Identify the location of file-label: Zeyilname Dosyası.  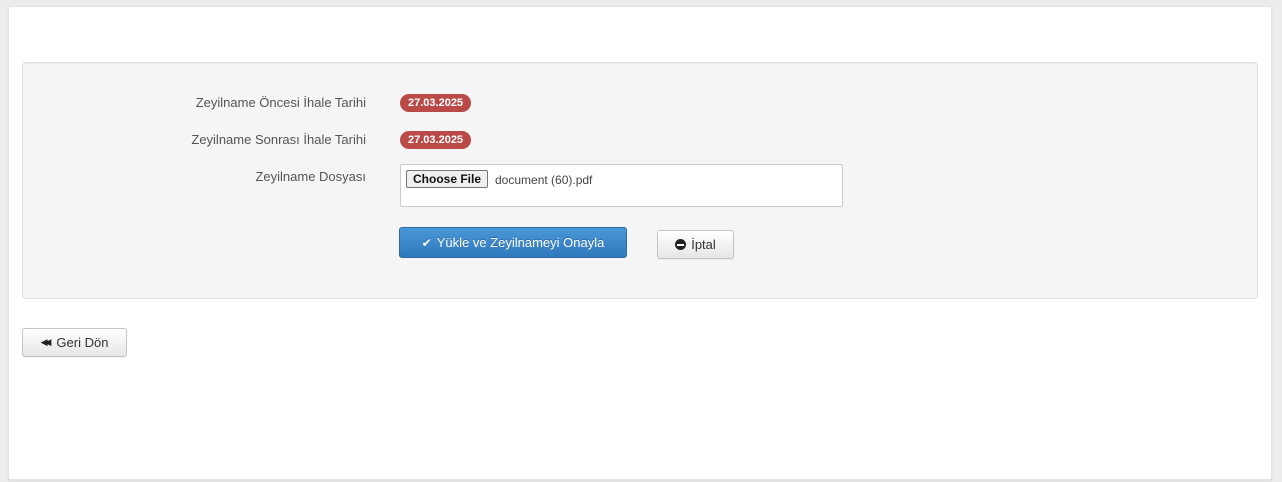
(310, 176).